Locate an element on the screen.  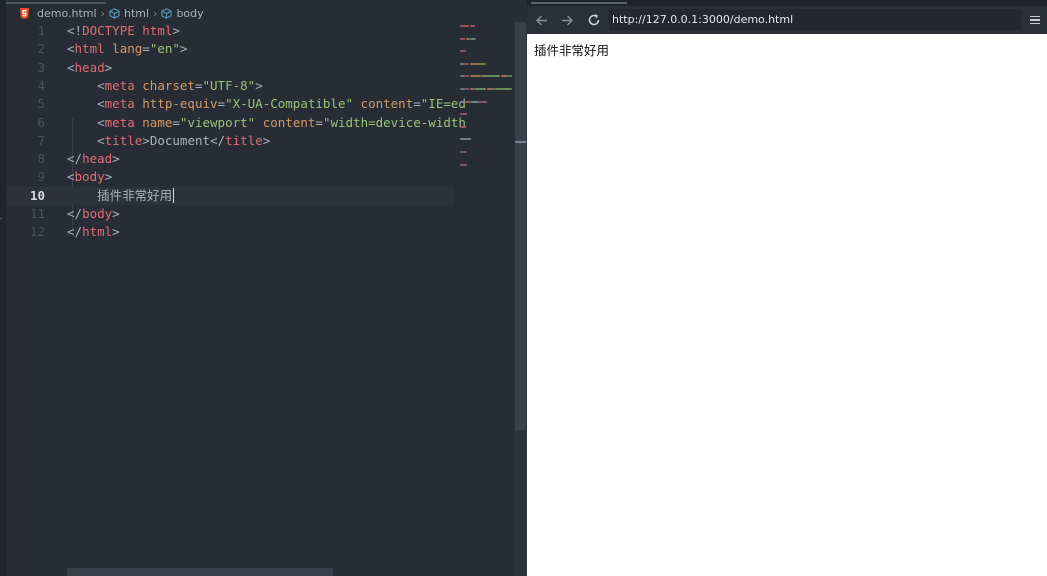
line-number: 1 is located at coordinates (41, 30).